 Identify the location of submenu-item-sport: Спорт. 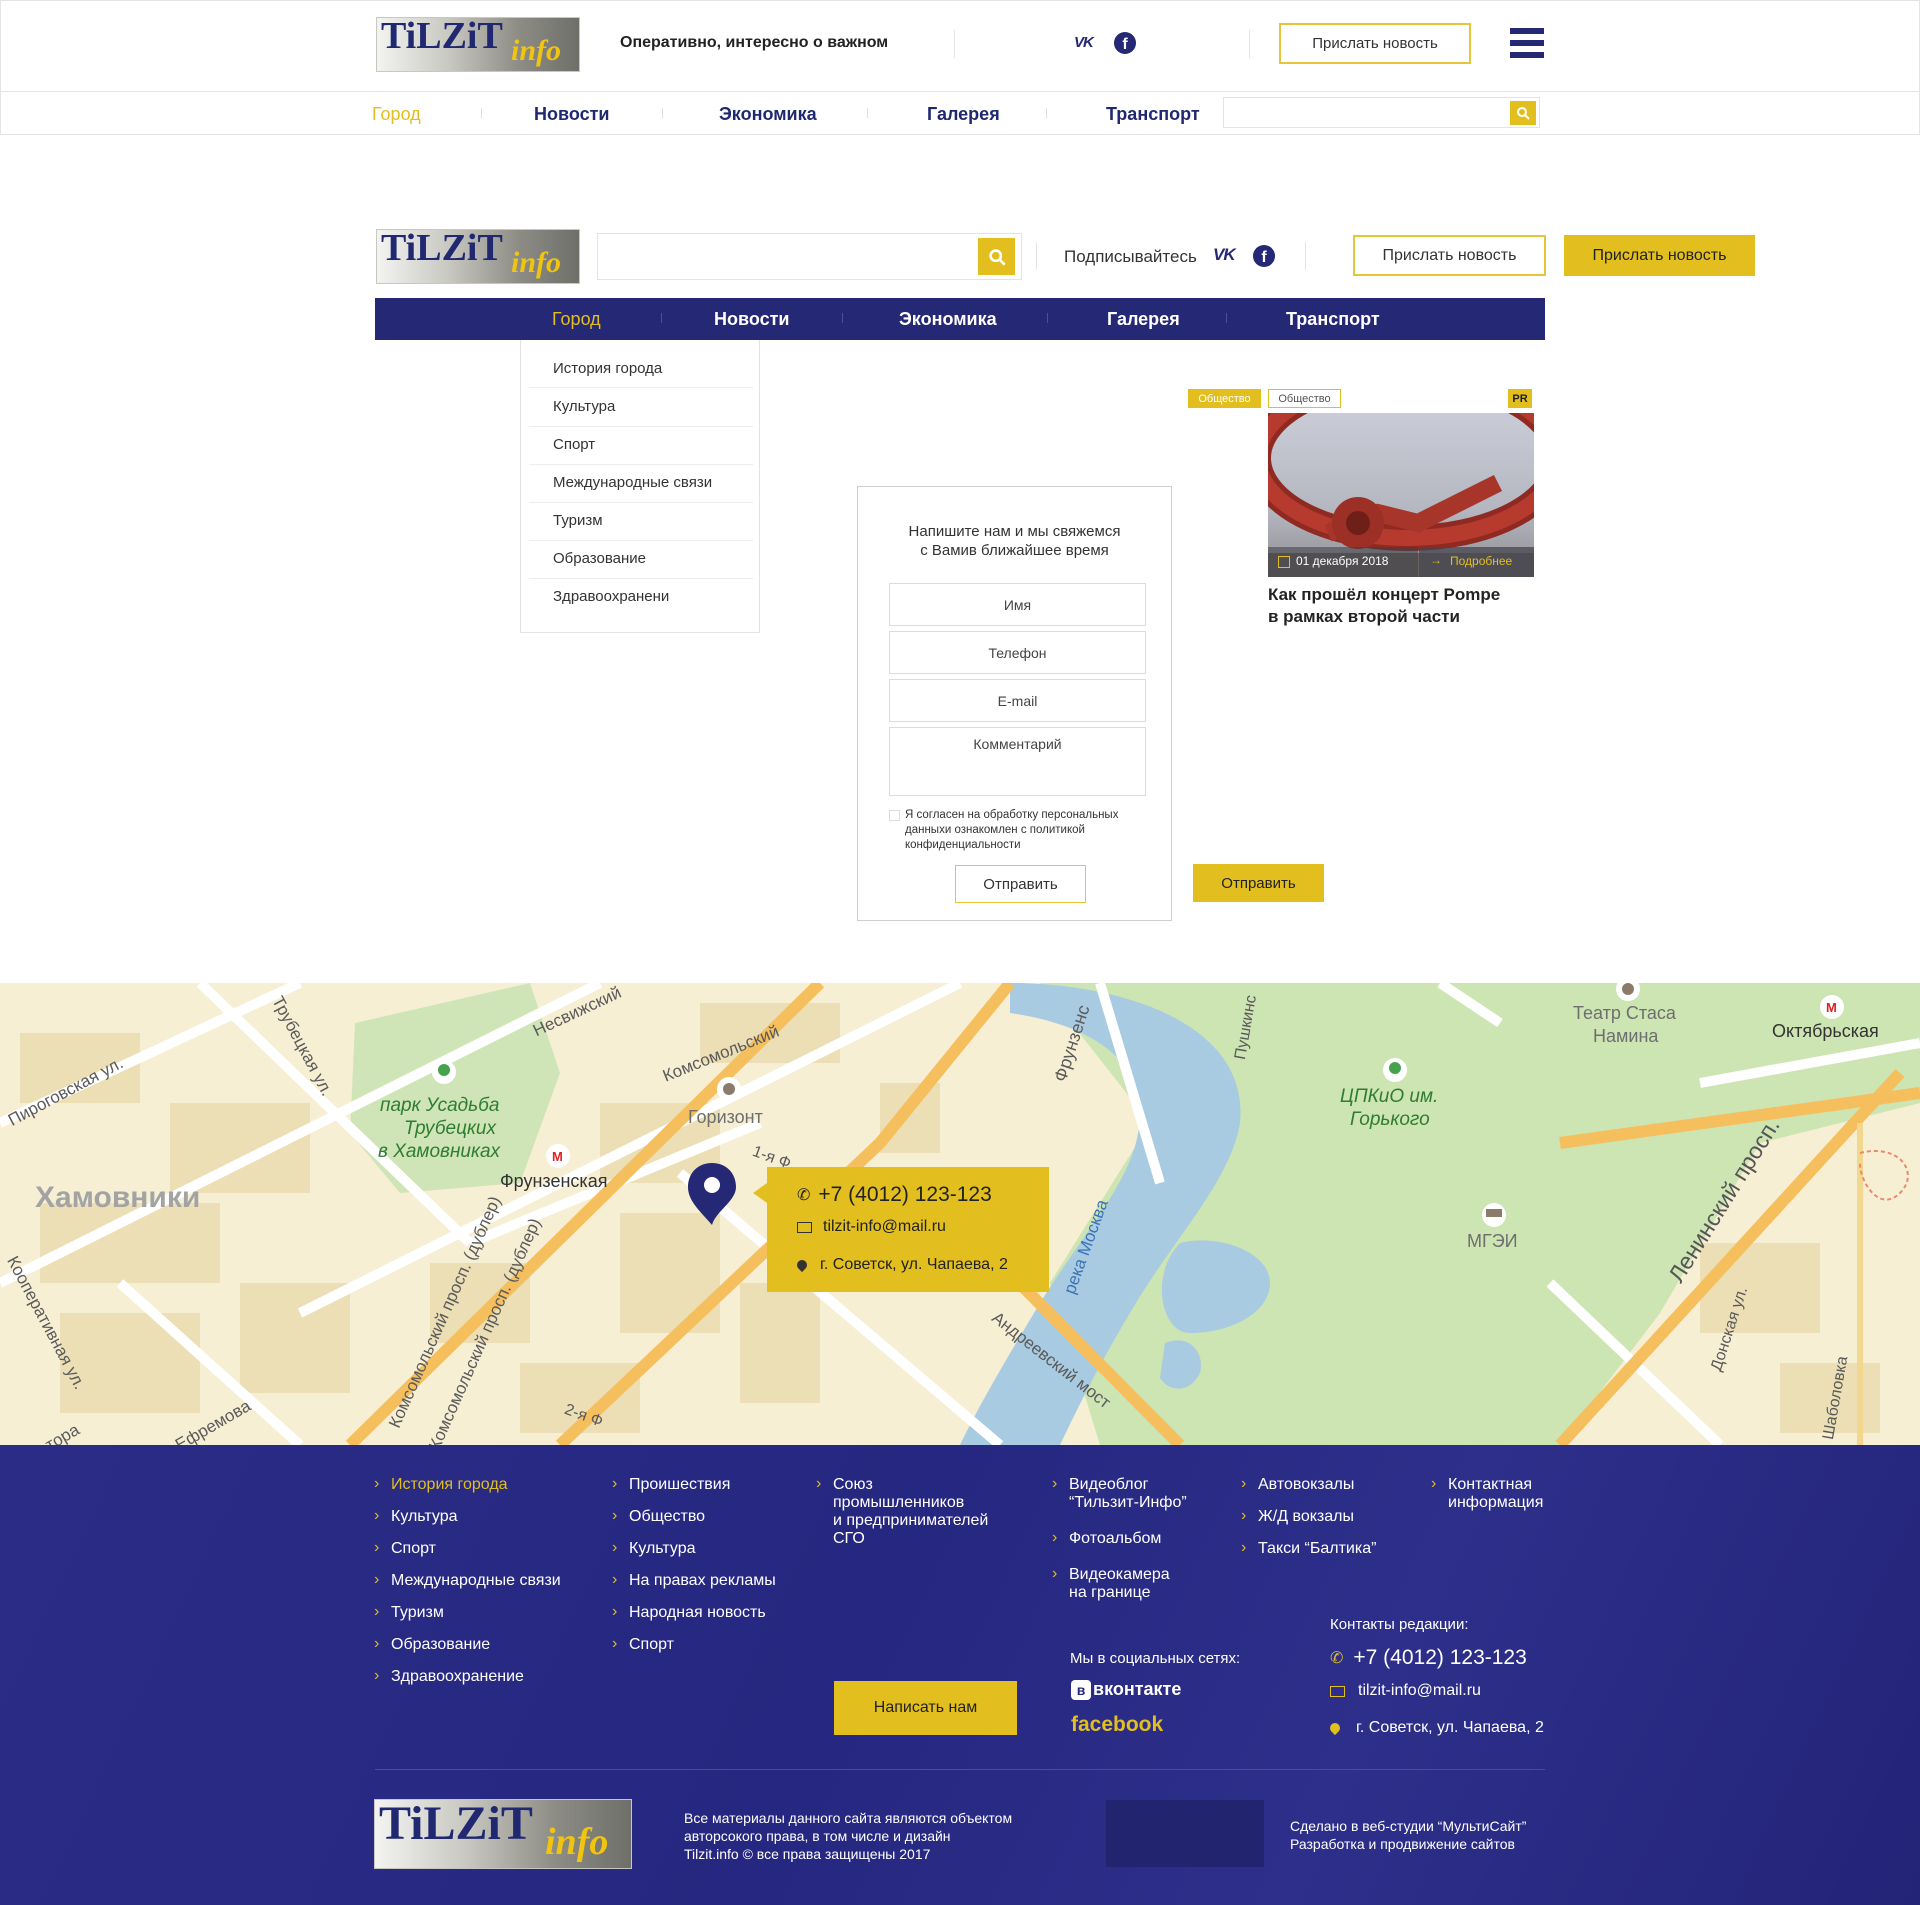
(574, 444).